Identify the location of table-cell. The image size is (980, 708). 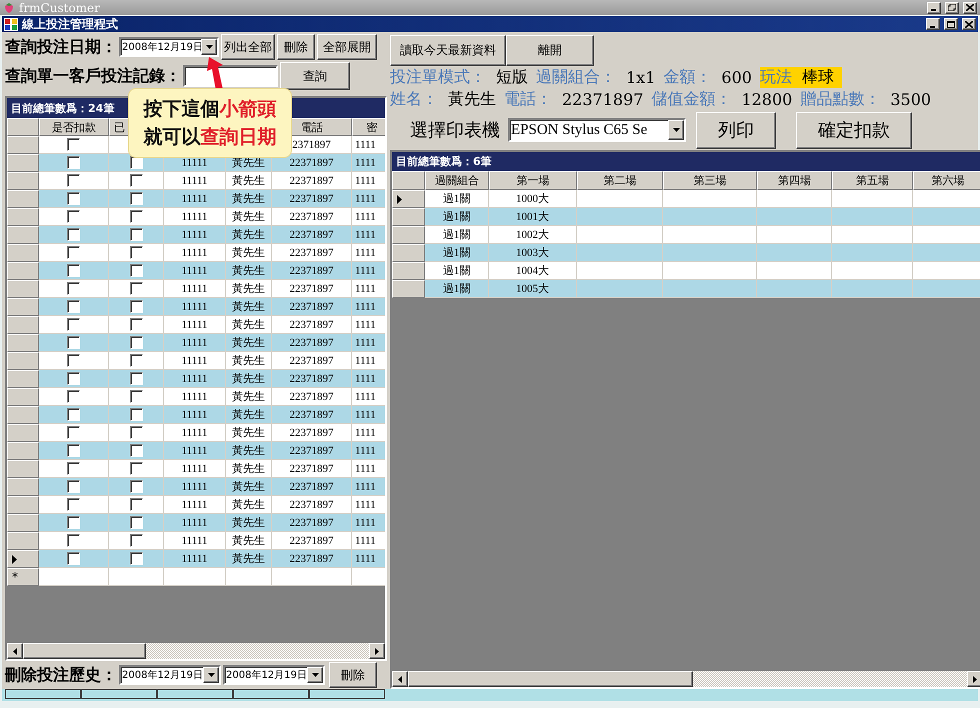
(946, 199).